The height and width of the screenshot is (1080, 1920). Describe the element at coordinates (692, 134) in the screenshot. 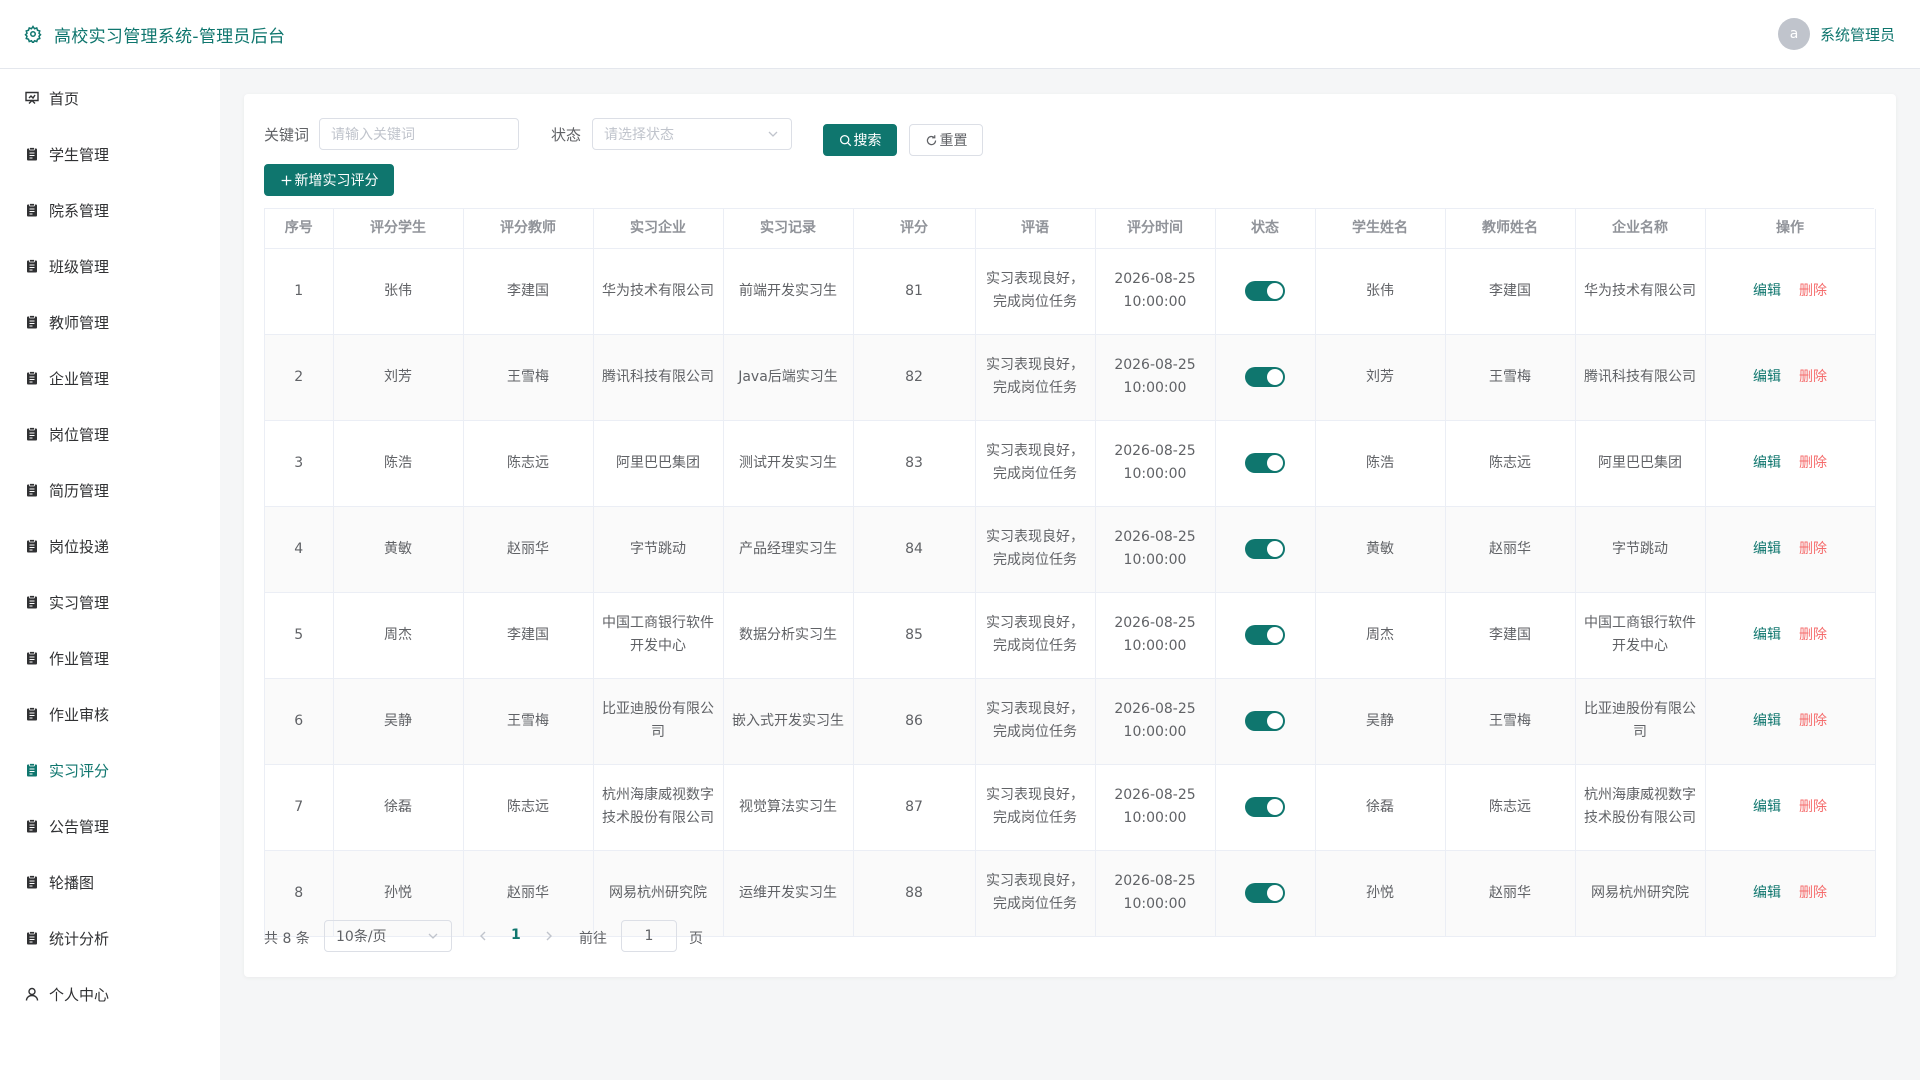

I see `status-select: 请选择状态` at that location.